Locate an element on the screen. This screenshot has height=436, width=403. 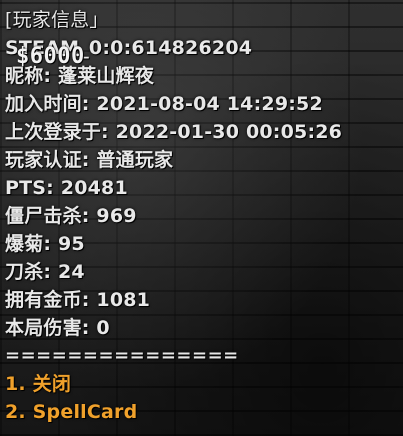
join-time: 加入时间: 2021-08-04 14:29:52 is located at coordinates (164, 104).